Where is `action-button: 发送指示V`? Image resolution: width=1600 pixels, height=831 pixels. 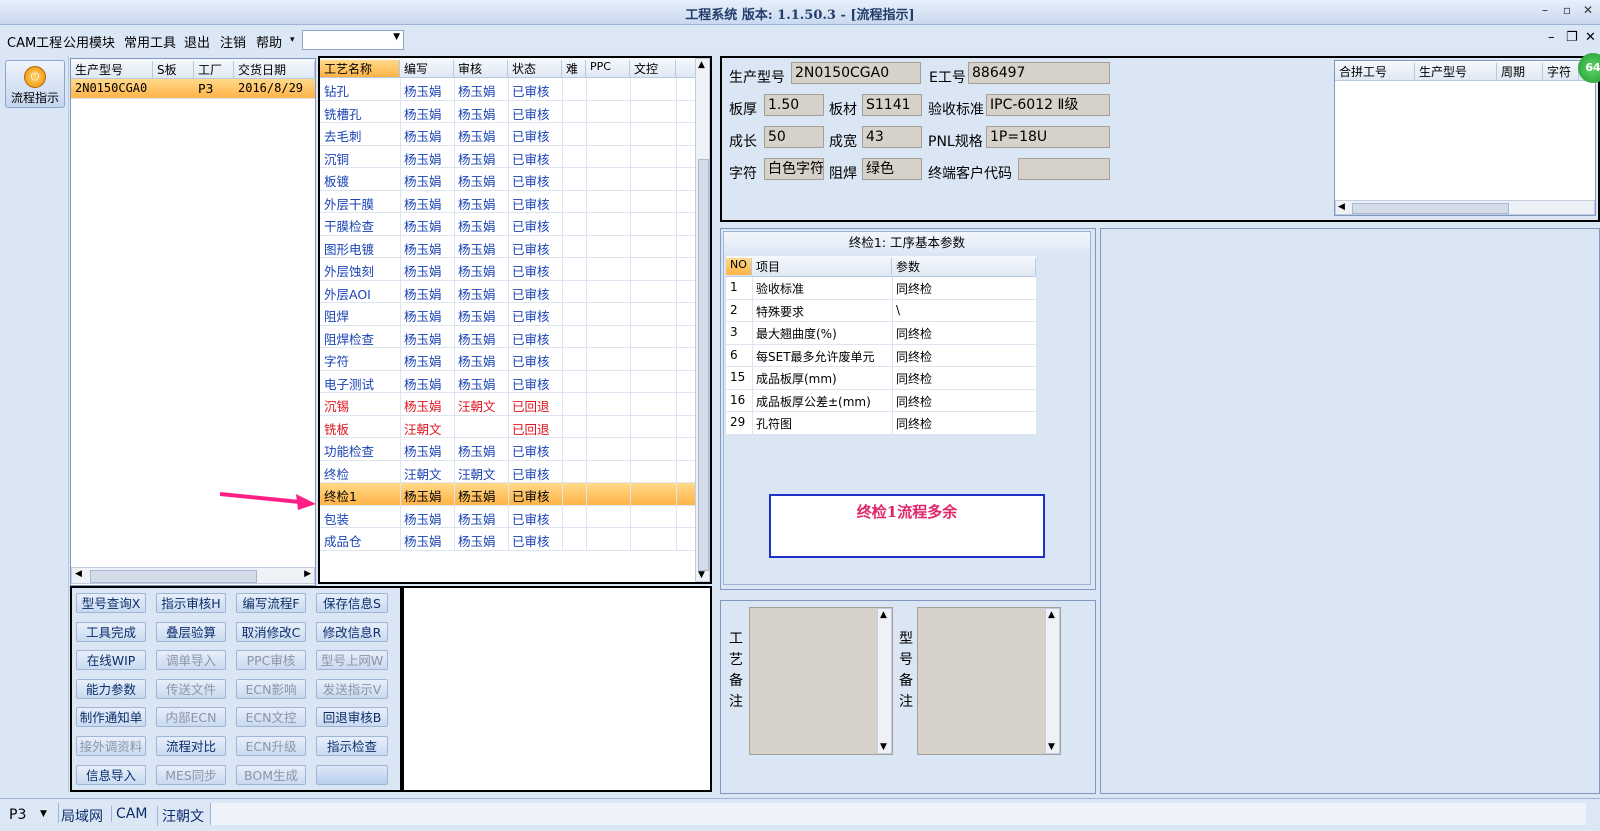
action-button: 发送指示V is located at coordinates (352, 688).